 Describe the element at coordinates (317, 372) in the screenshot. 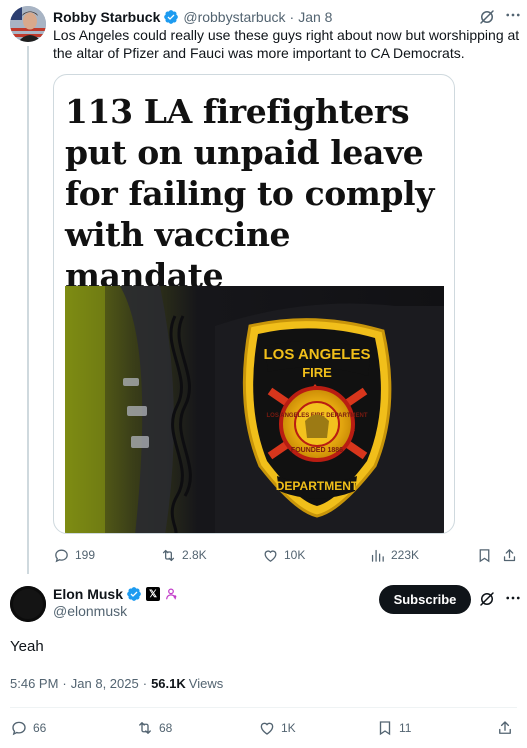

I see `patch-fire-text: FIRE` at that location.